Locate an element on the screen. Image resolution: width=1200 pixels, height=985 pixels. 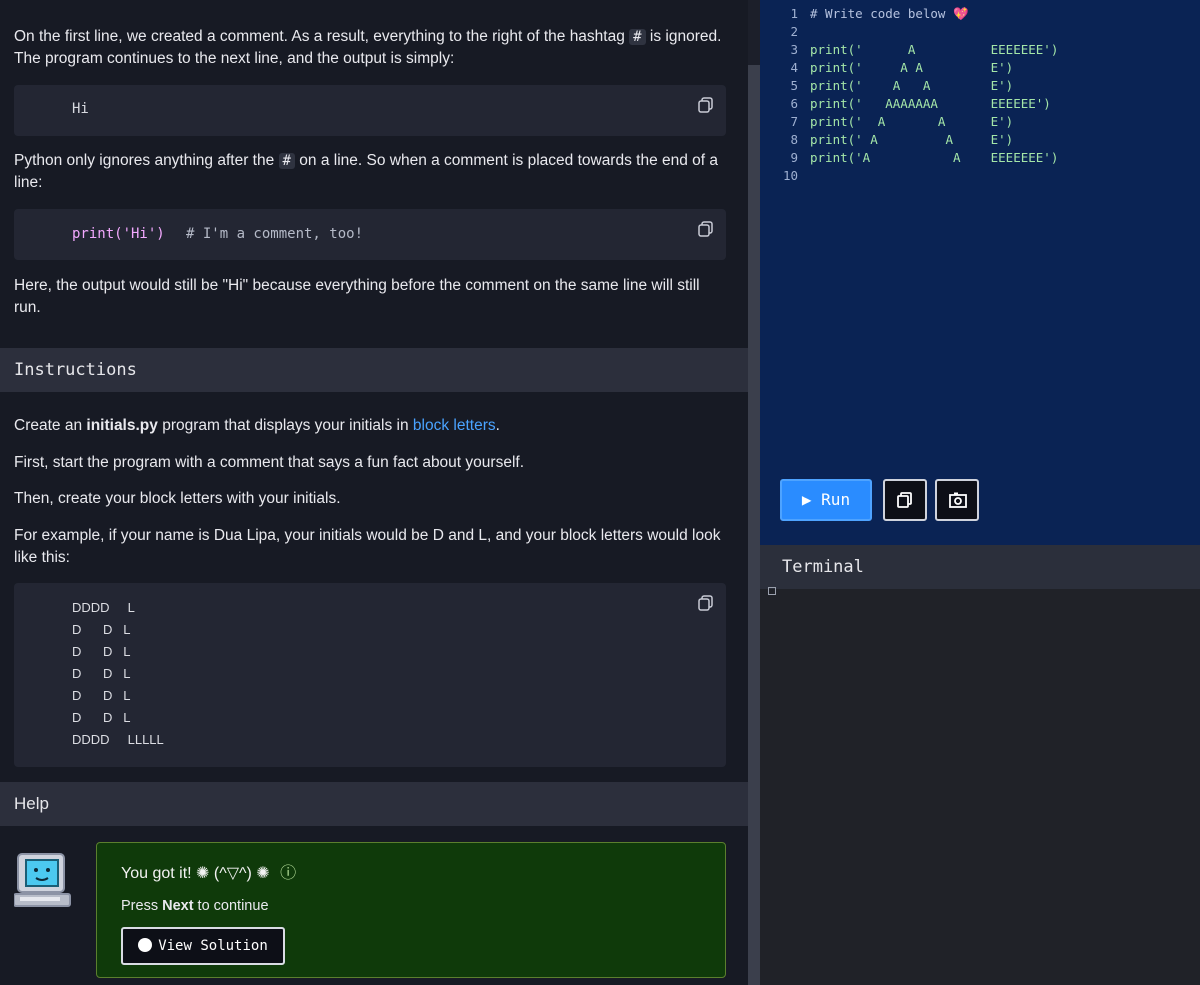
block-line: DDDD LLLLL is located at coordinates (118, 739).